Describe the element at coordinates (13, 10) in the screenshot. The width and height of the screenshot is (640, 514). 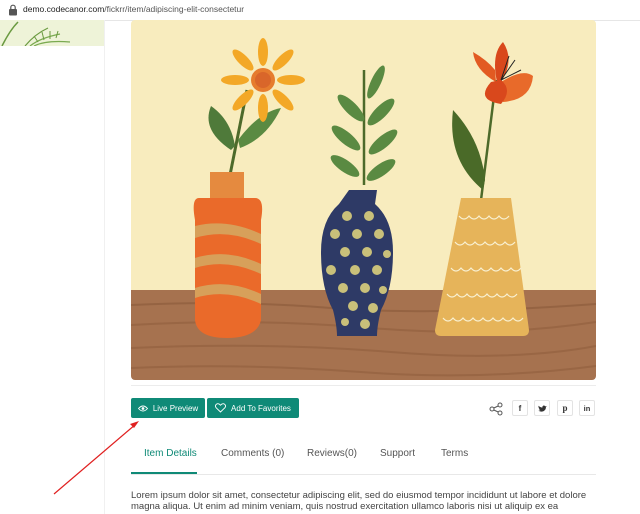
I see `lock-icon` at that location.